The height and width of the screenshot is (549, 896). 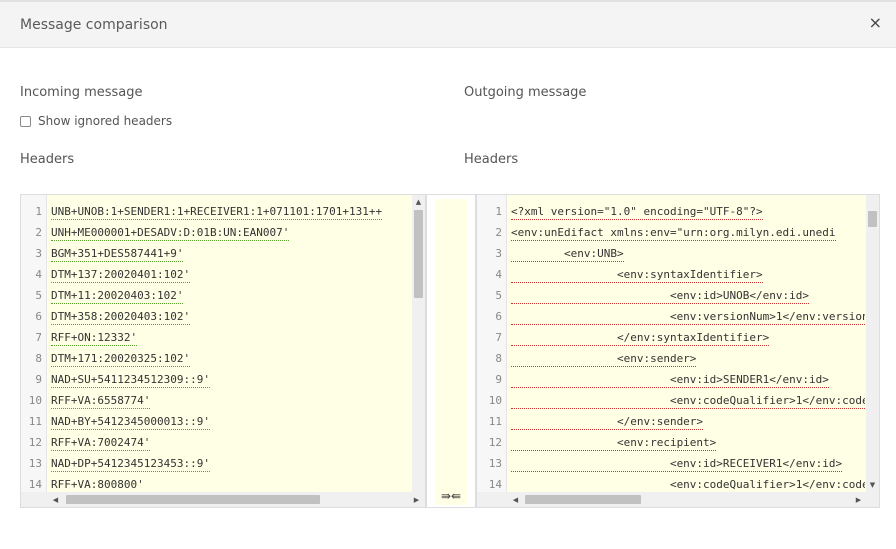 I want to click on show-ignored-headers-checkbox, so click(x=25, y=121).